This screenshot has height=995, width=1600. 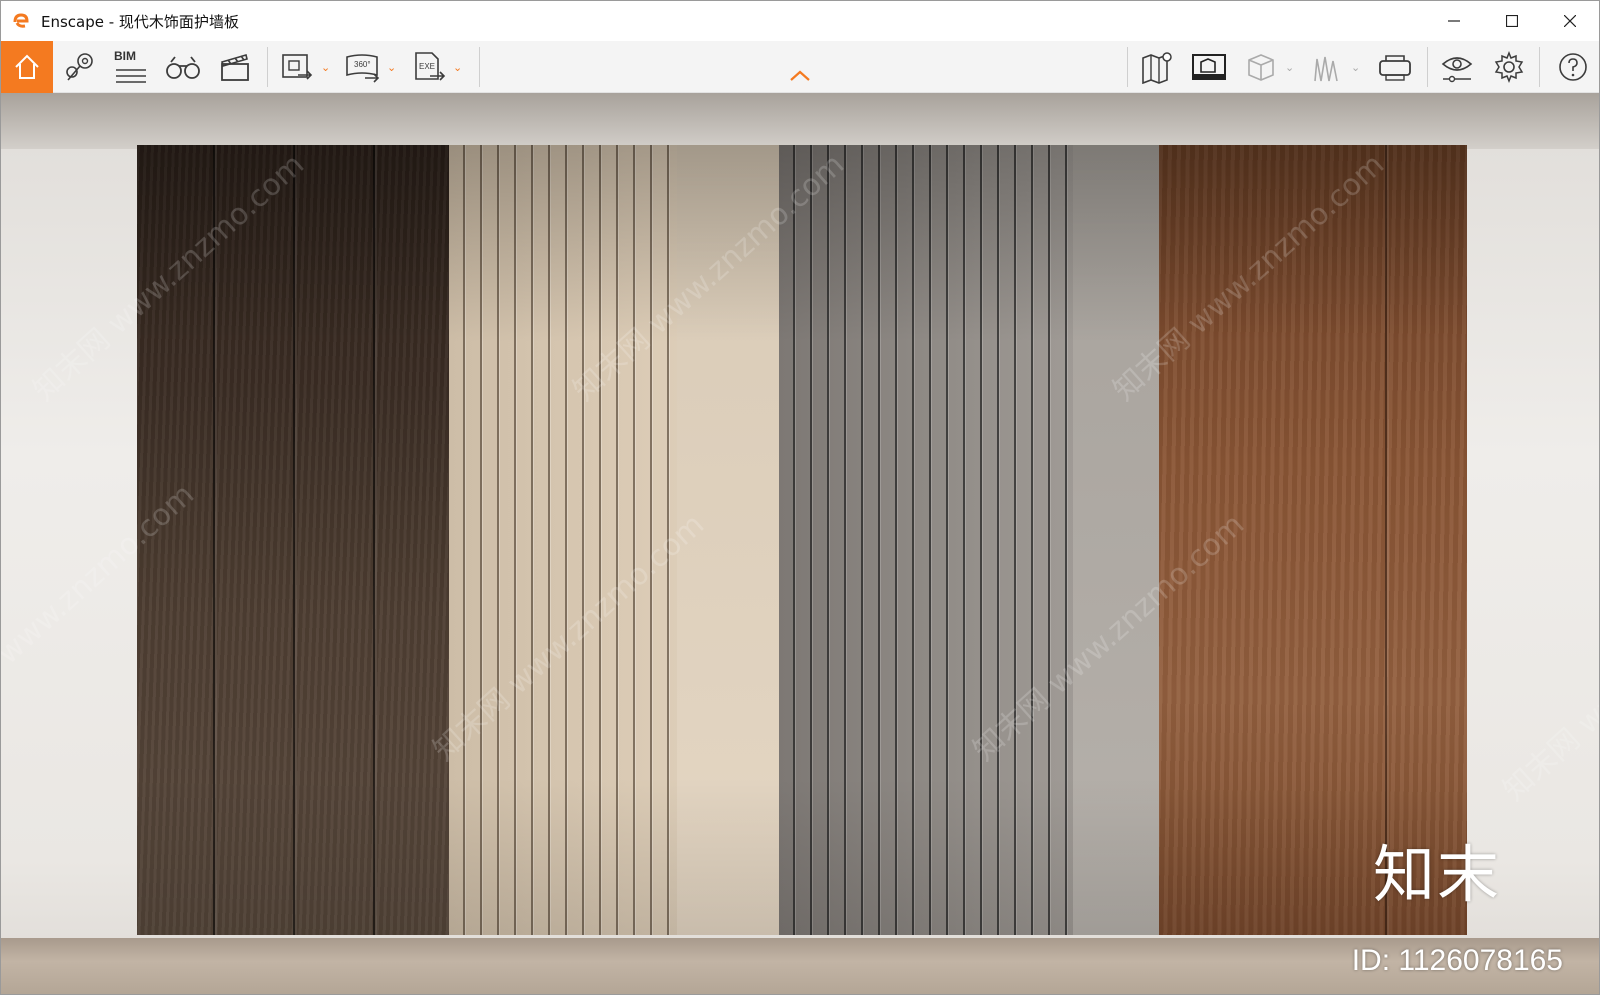 I want to click on settings-icon, so click(x=1509, y=67).